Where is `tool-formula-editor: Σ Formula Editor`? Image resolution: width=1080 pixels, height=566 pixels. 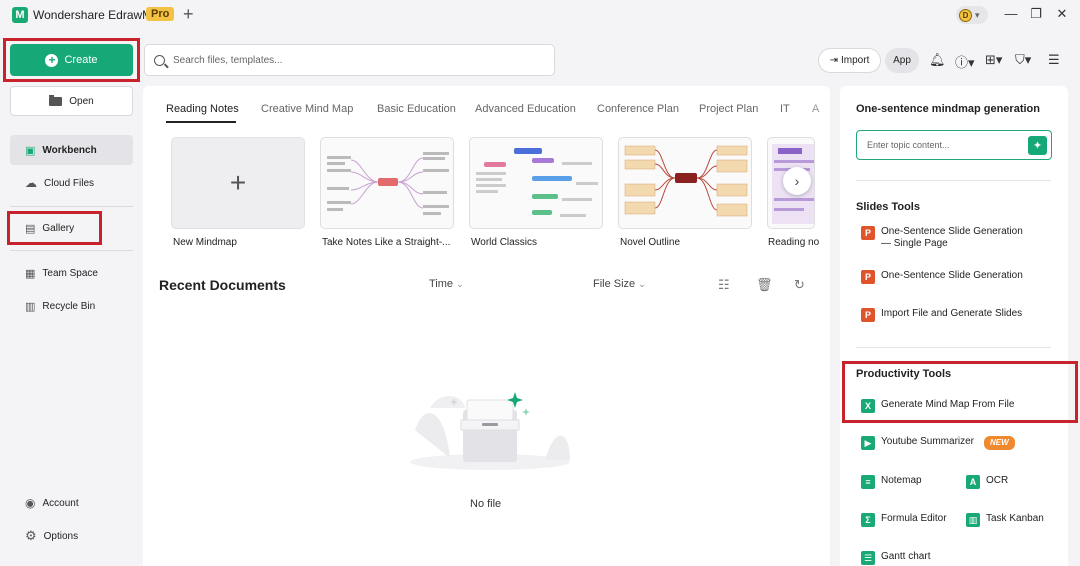
tool-formula-editor: Σ Formula Editor is located at coordinates (904, 520).